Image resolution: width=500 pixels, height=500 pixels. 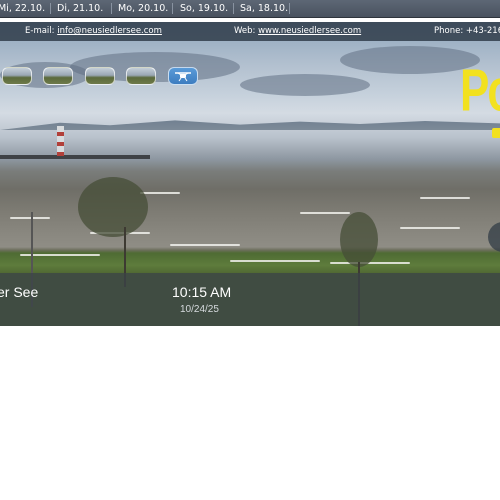 What do you see at coordinates (22, 8) in the screenshot?
I see `date-tab: Mi, 22.10.` at bounding box center [22, 8].